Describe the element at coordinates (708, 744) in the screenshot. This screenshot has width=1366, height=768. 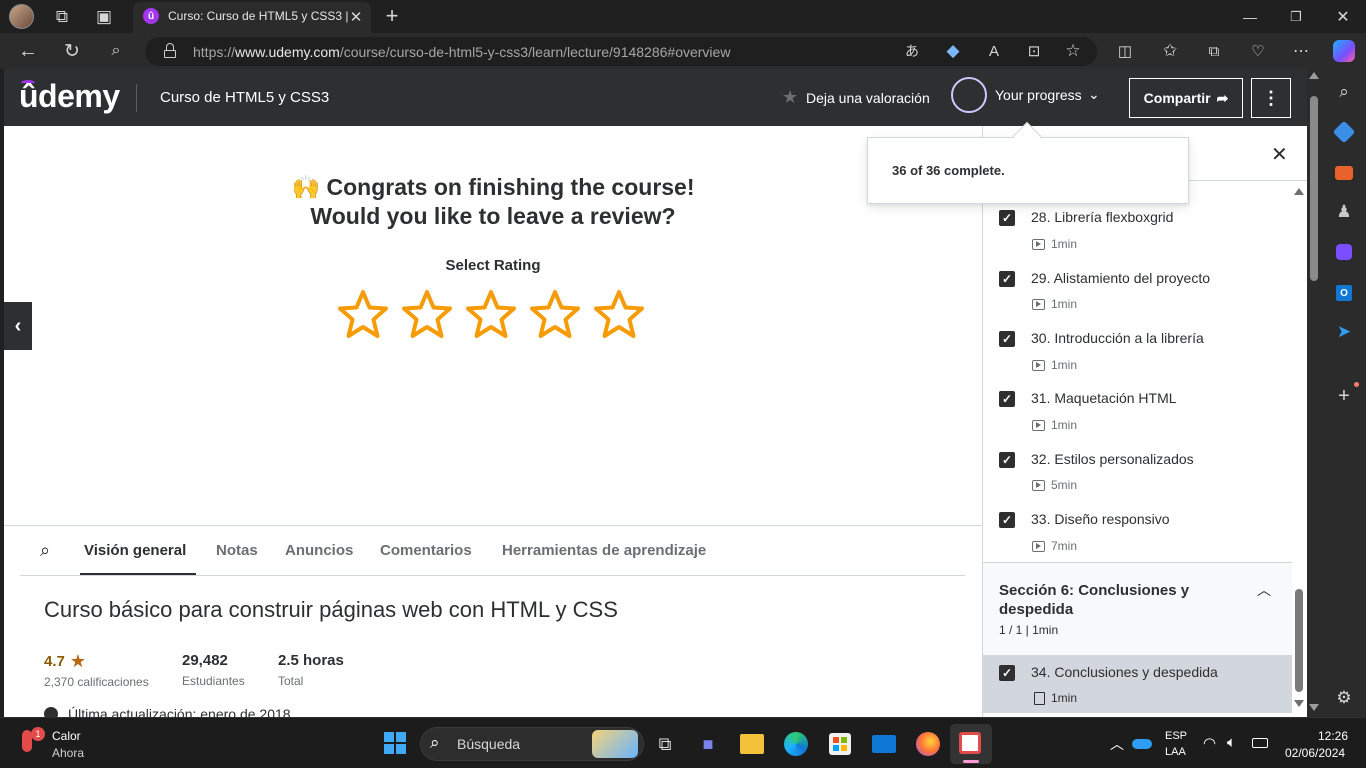
I see `teams-icon: ■` at that location.